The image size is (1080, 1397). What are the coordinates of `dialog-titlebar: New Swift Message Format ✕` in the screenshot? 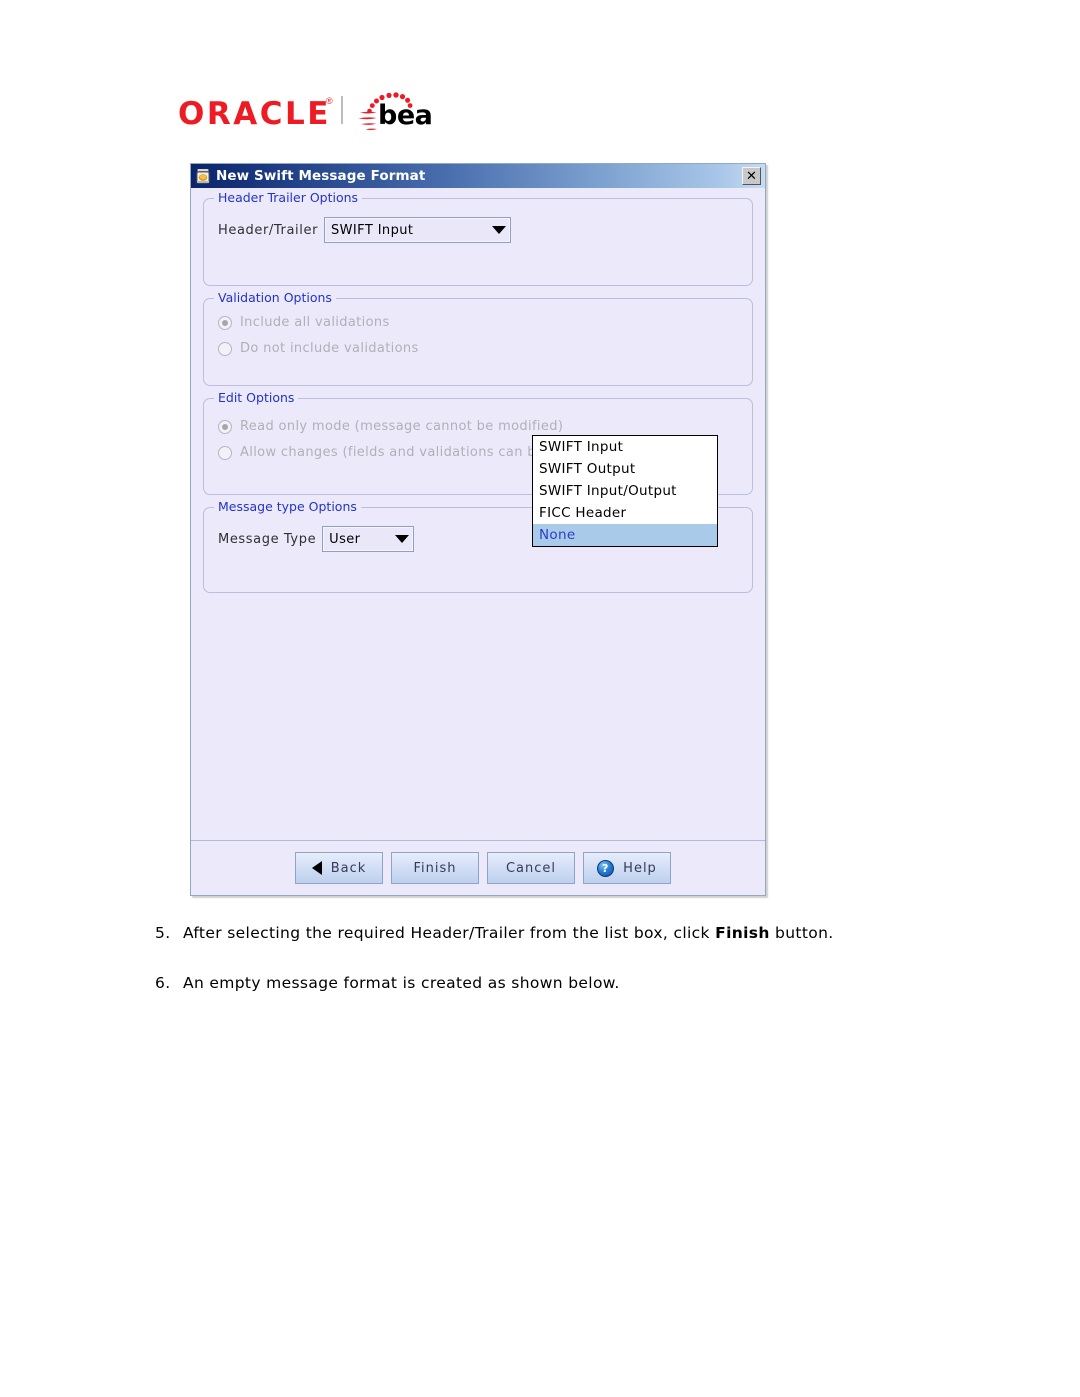 It's located at (478, 176).